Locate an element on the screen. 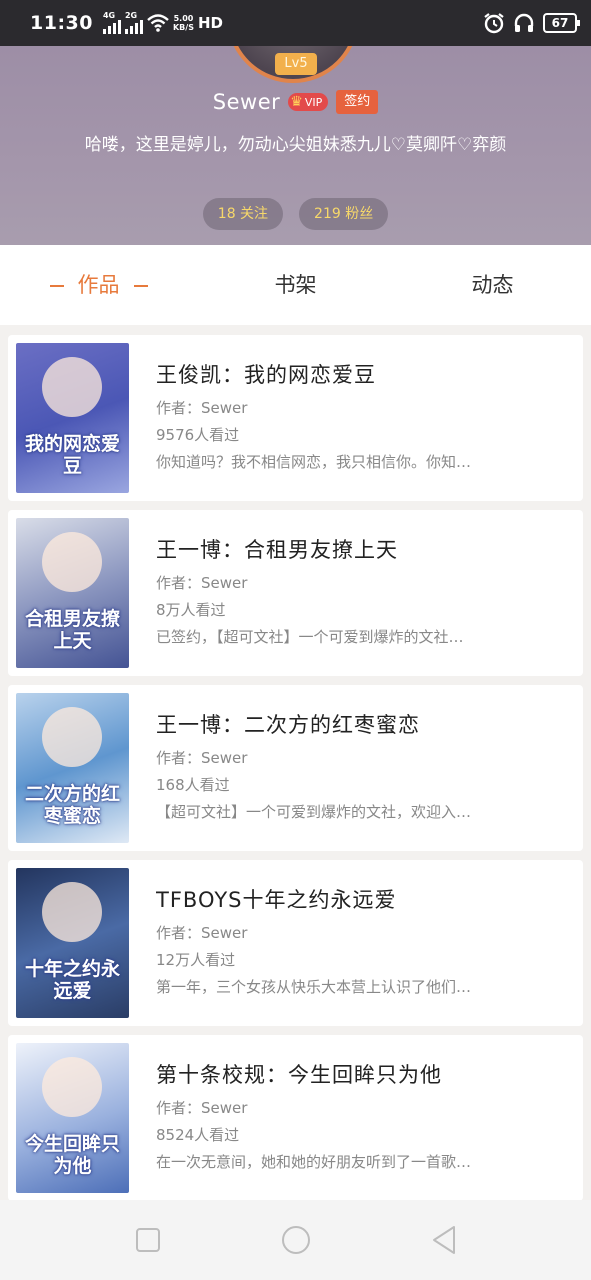 The image size is (591, 1280). crown-icon: ♛ is located at coordinates (296, 102).